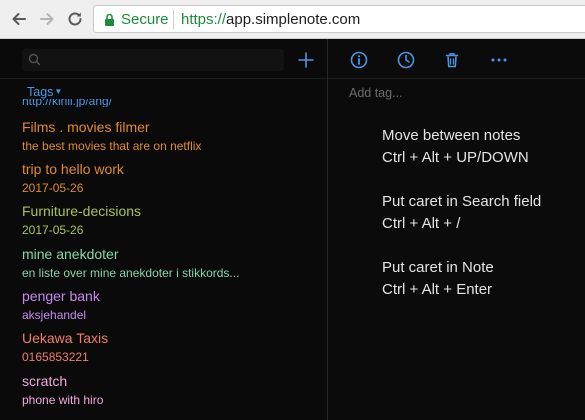 This screenshot has height=420, width=585. What do you see at coordinates (451, 135) in the screenshot?
I see `note-line: Move between notes` at bounding box center [451, 135].